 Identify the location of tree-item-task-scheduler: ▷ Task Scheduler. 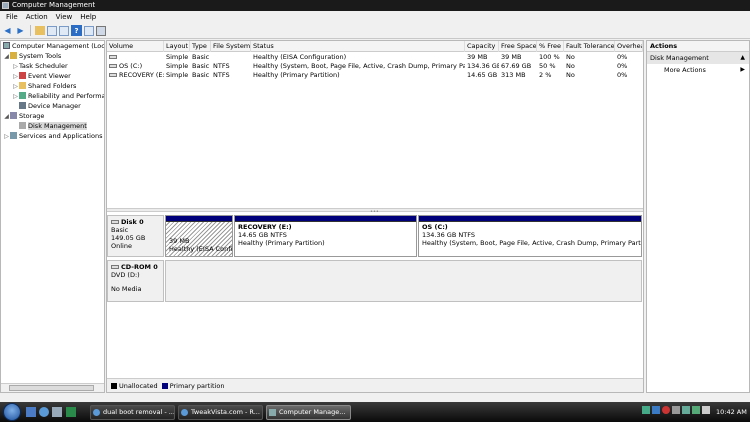
(52, 66).